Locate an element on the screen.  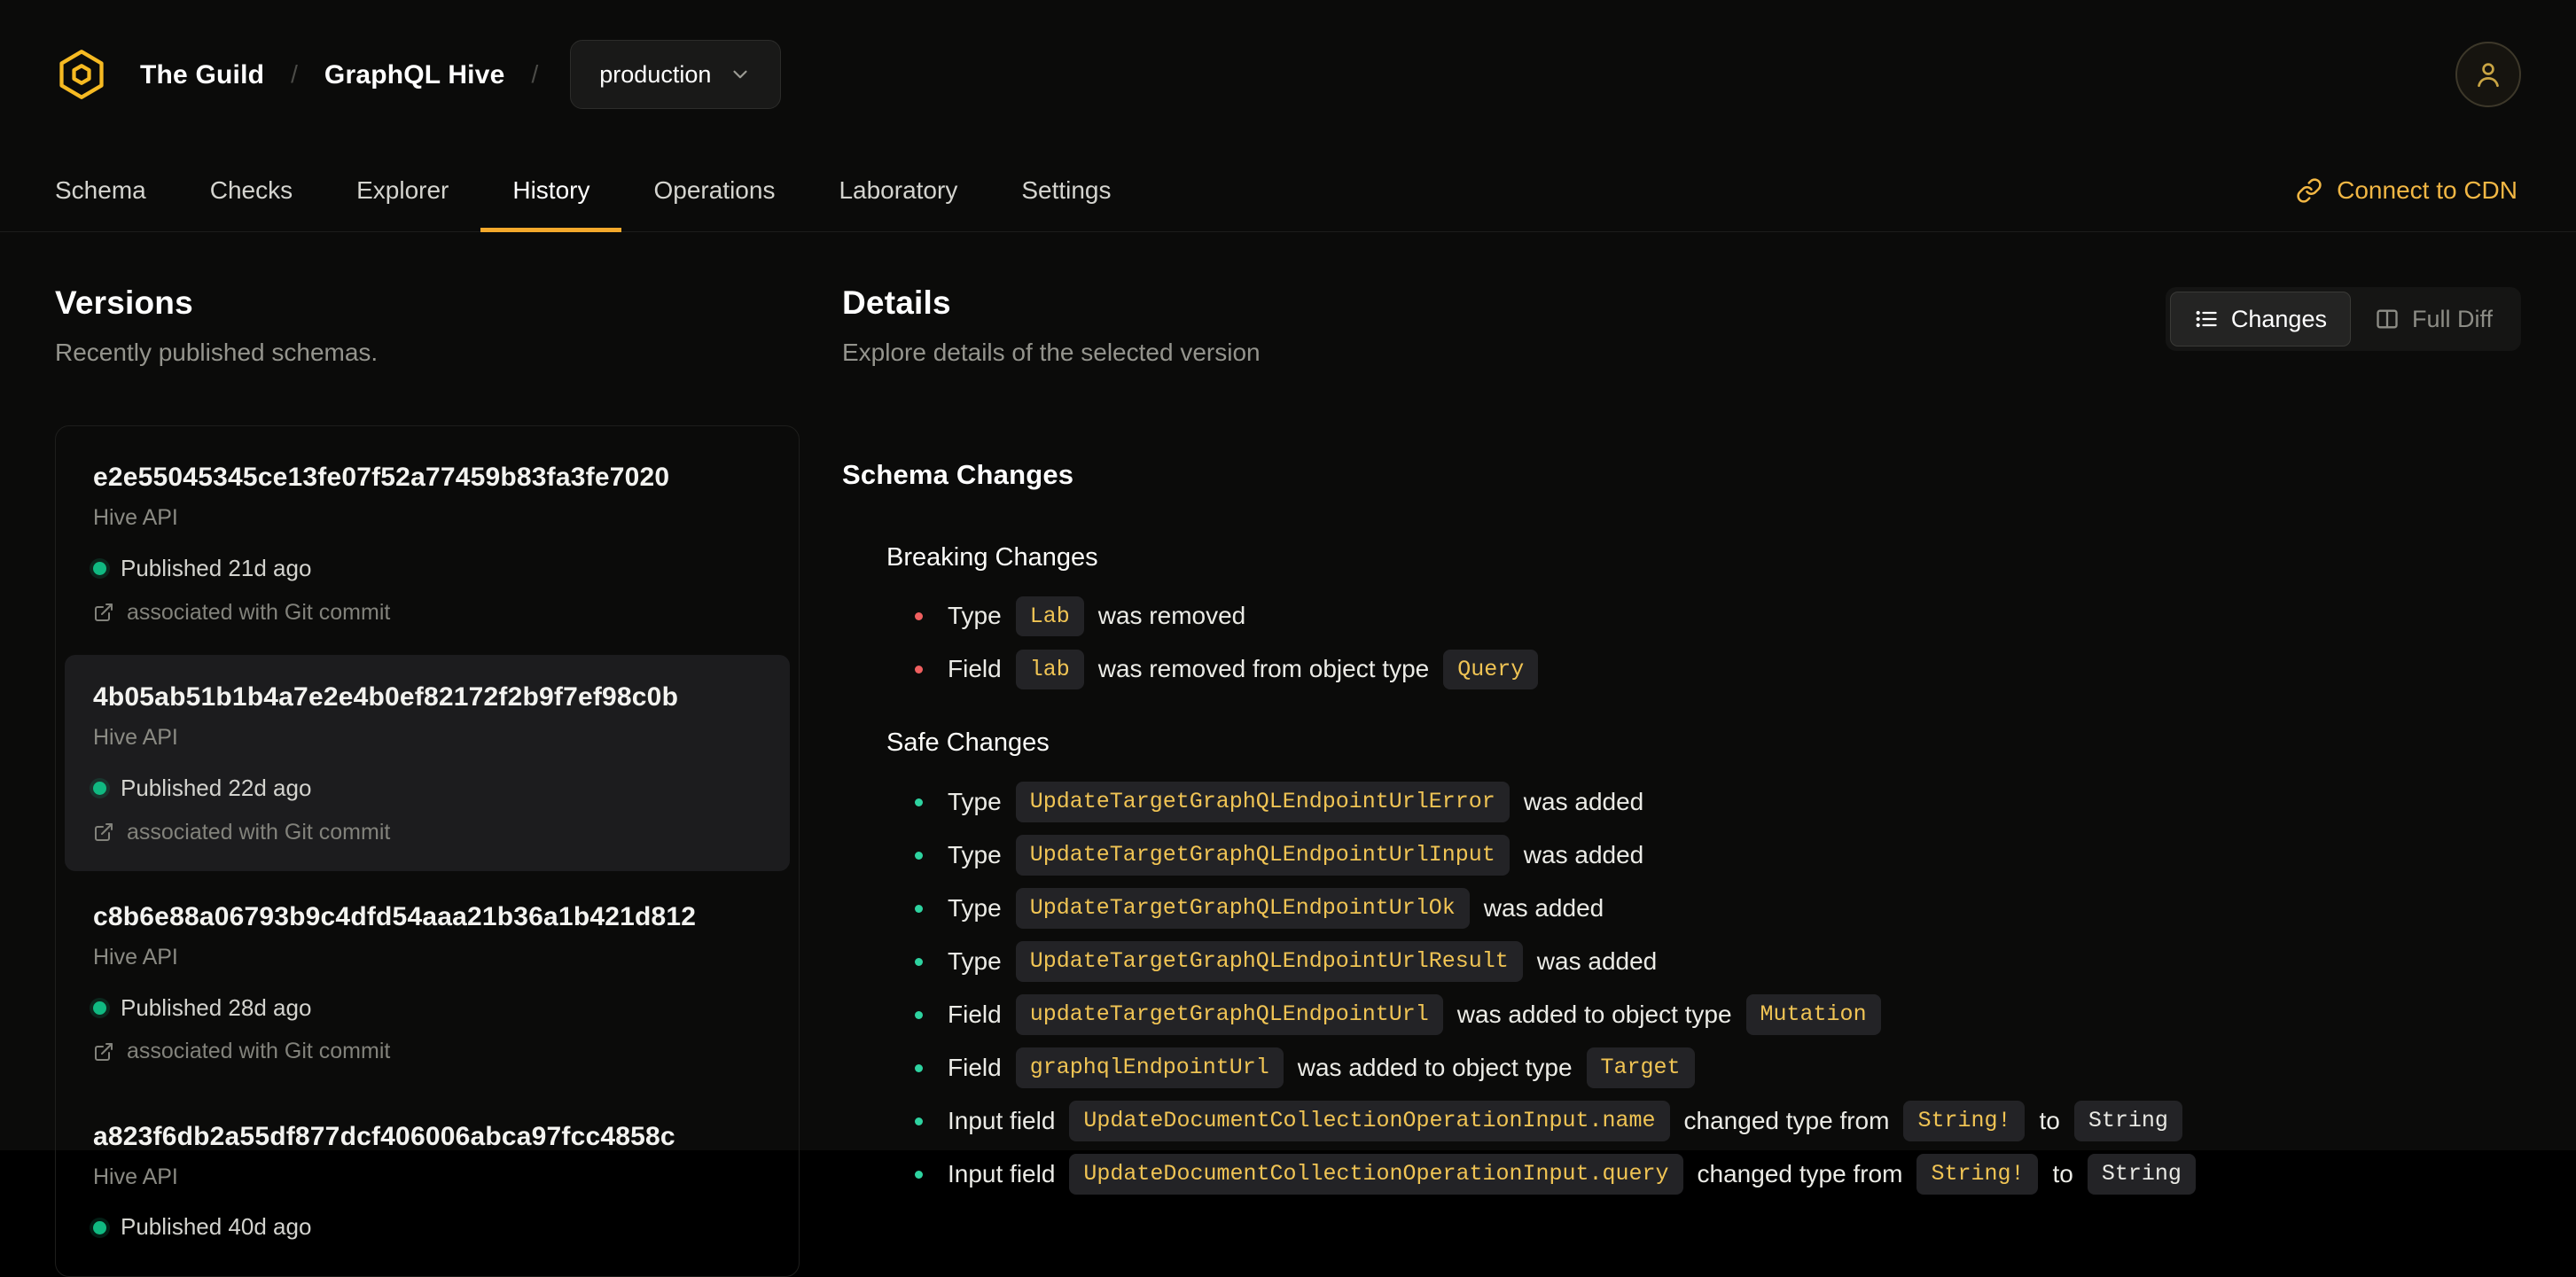
user-icon is located at coordinates (2488, 75).